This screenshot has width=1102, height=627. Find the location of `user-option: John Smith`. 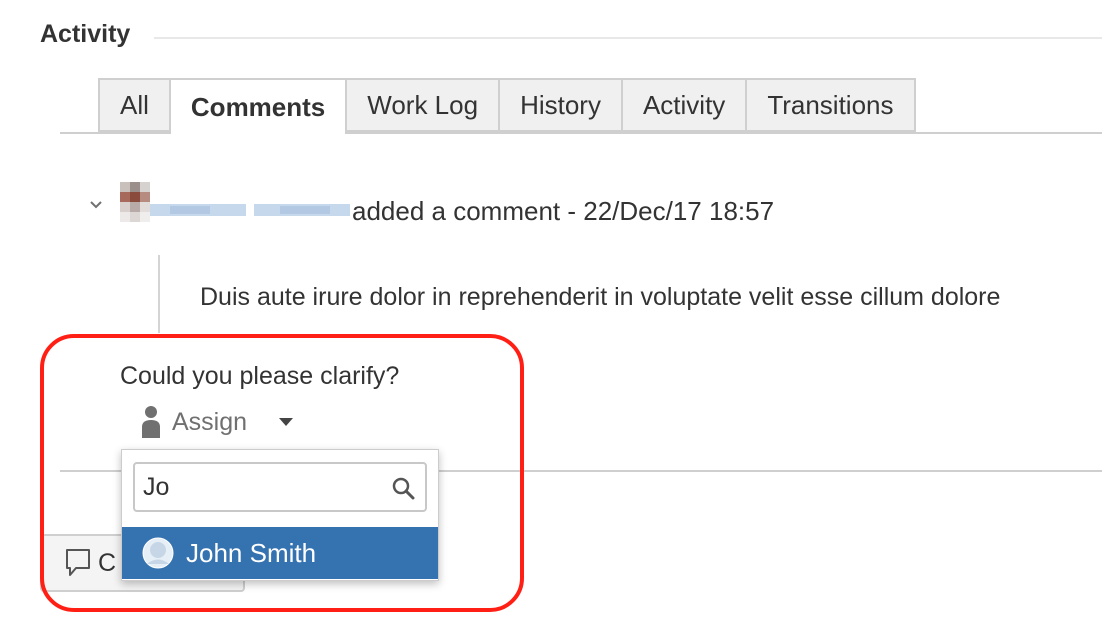

user-option: John Smith is located at coordinates (280, 553).